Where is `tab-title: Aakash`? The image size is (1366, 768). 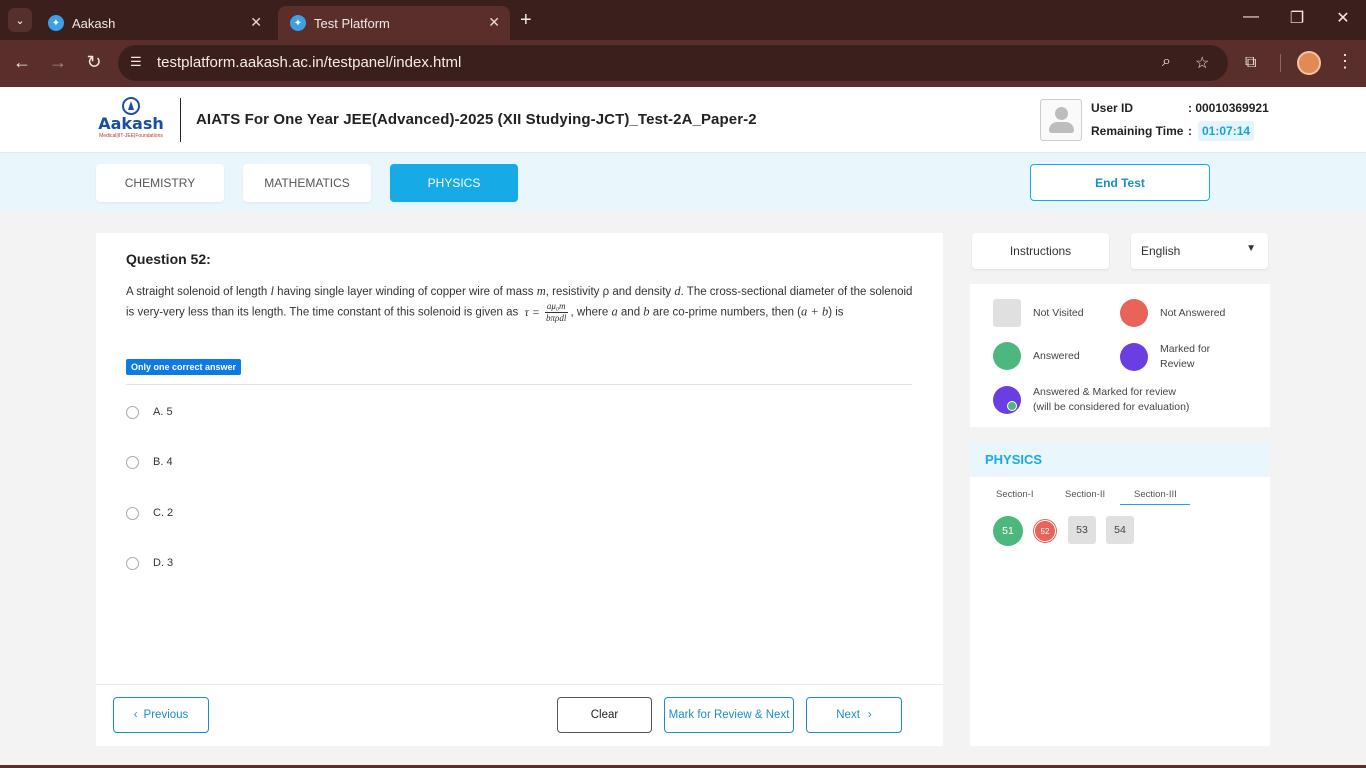 tab-title: Aakash is located at coordinates (94, 23).